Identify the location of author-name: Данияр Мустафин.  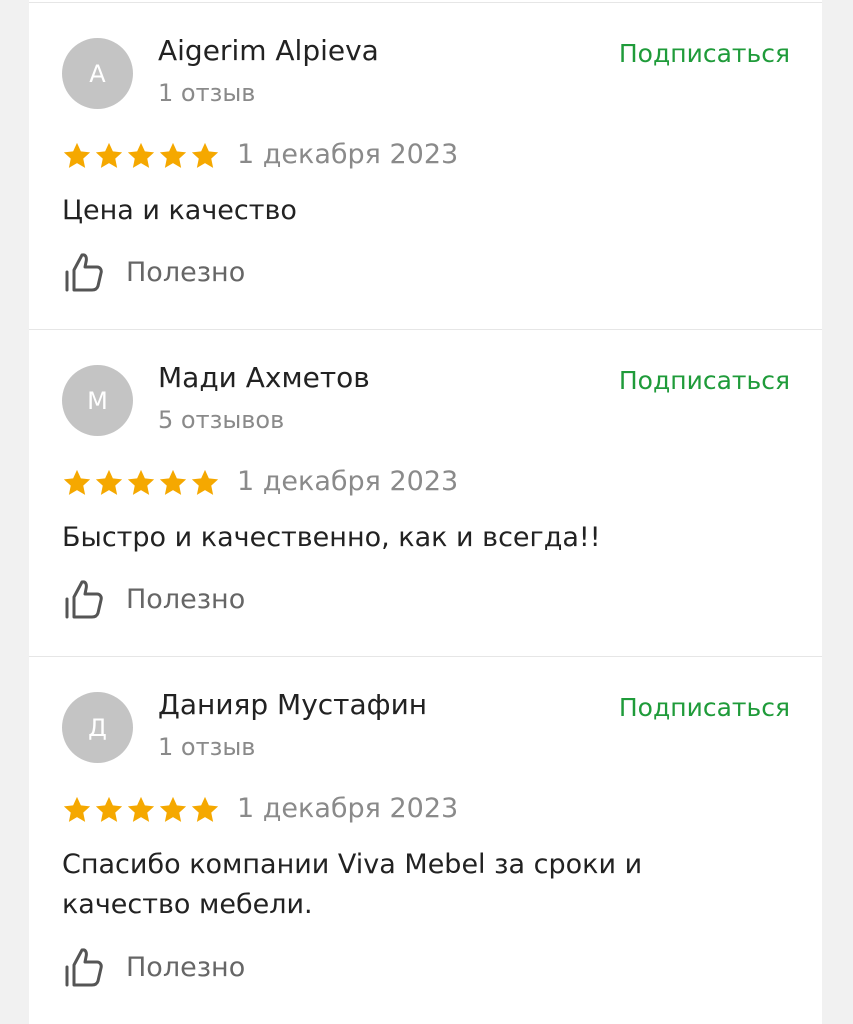
(292, 704).